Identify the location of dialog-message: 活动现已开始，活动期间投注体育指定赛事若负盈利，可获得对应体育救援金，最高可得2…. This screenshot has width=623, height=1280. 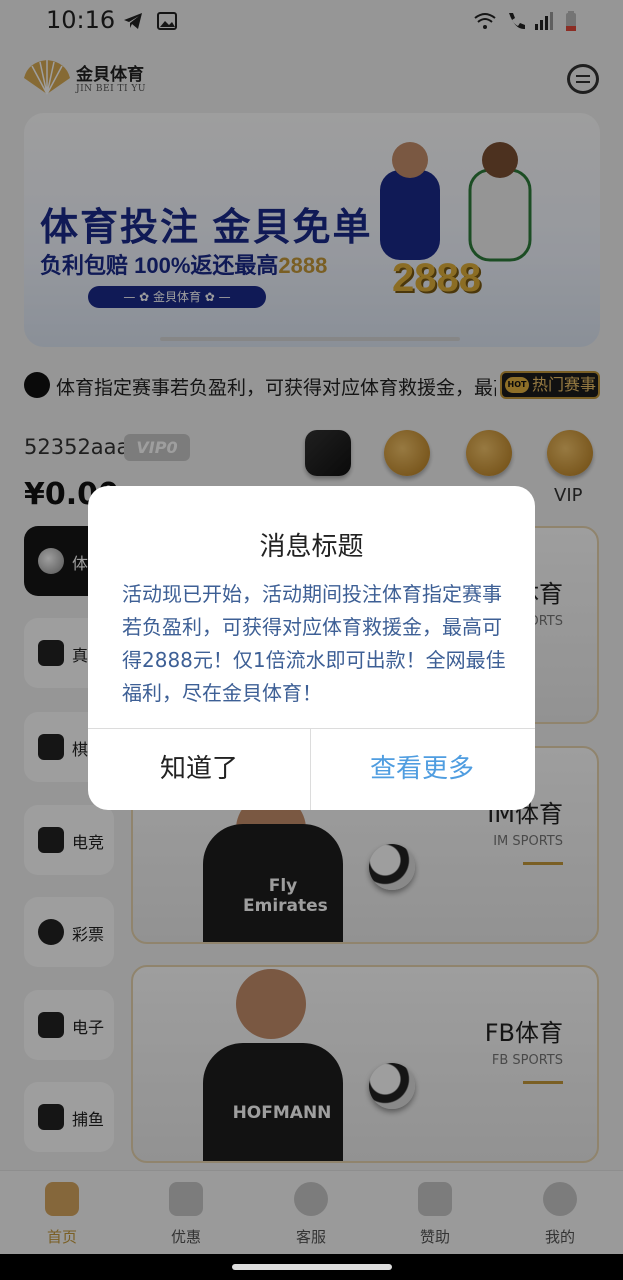
(314, 643).